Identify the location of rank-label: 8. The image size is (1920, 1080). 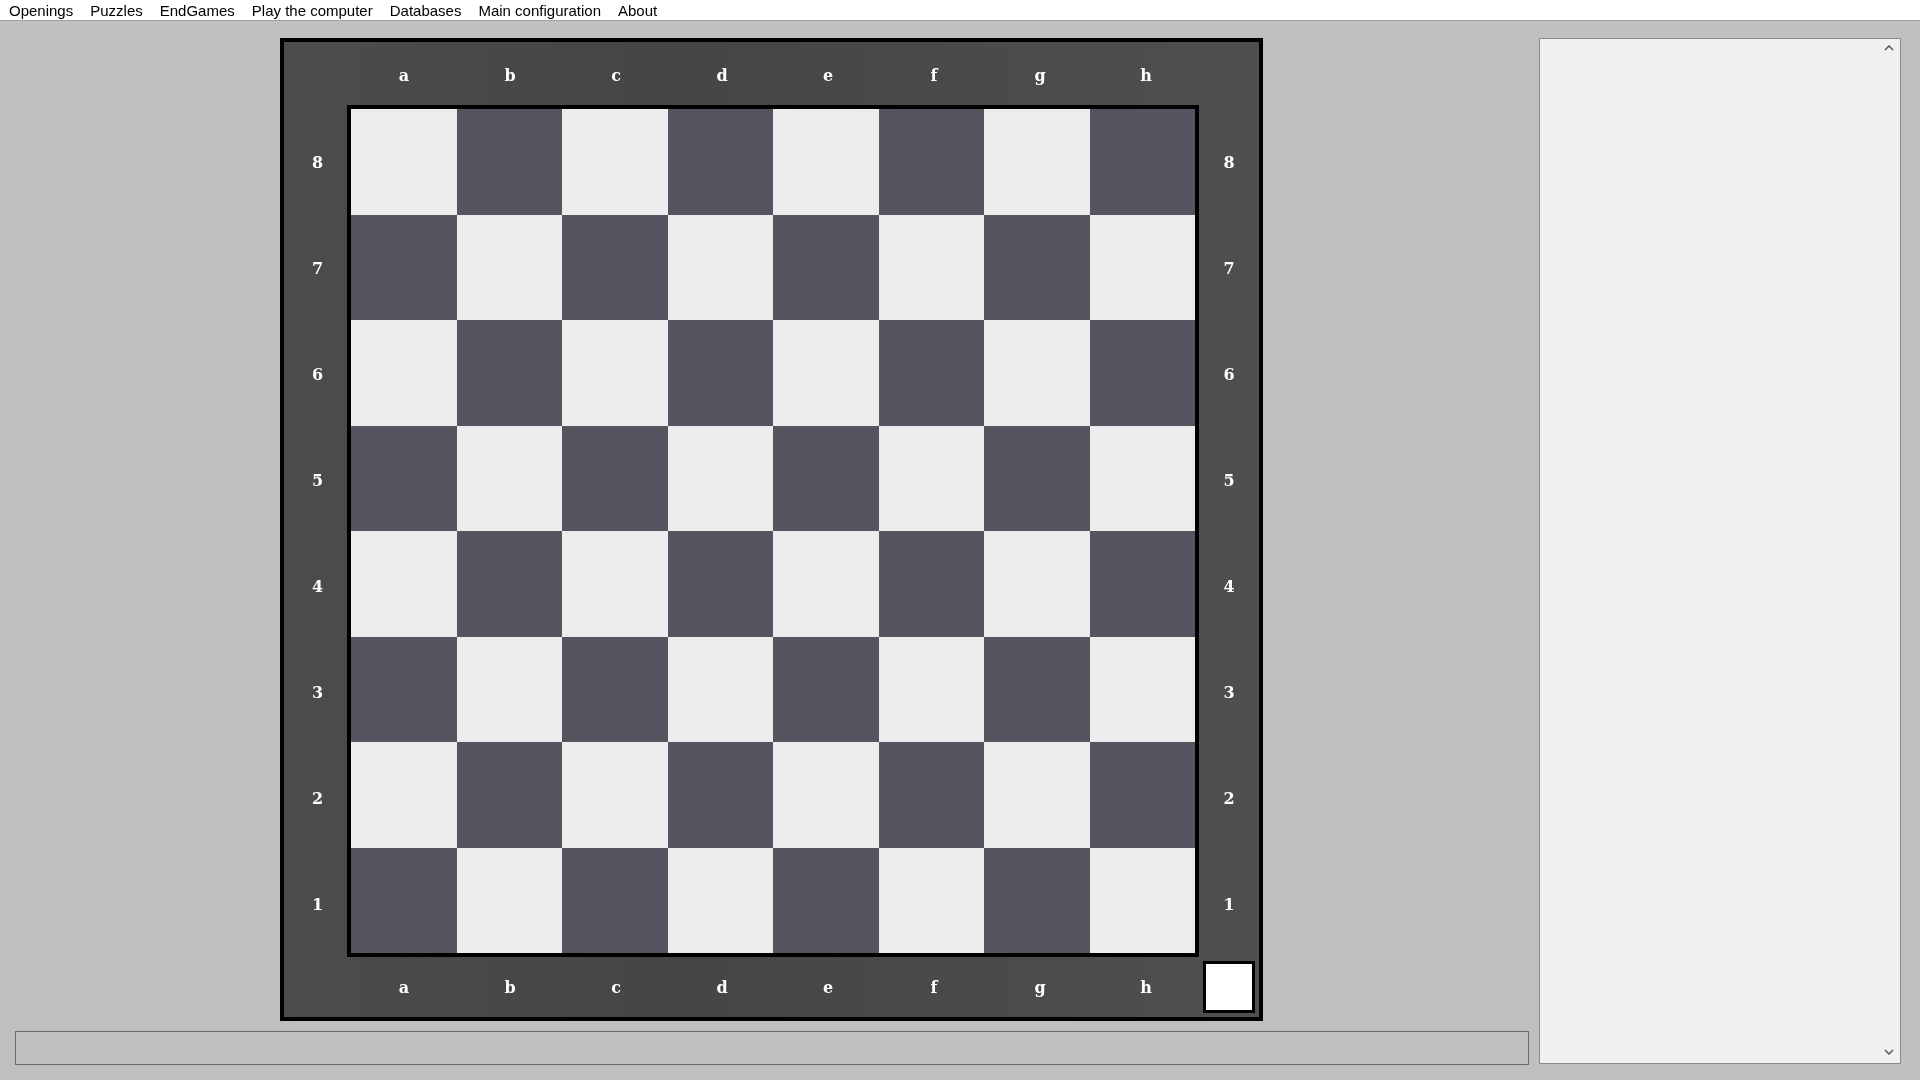
(317, 162).